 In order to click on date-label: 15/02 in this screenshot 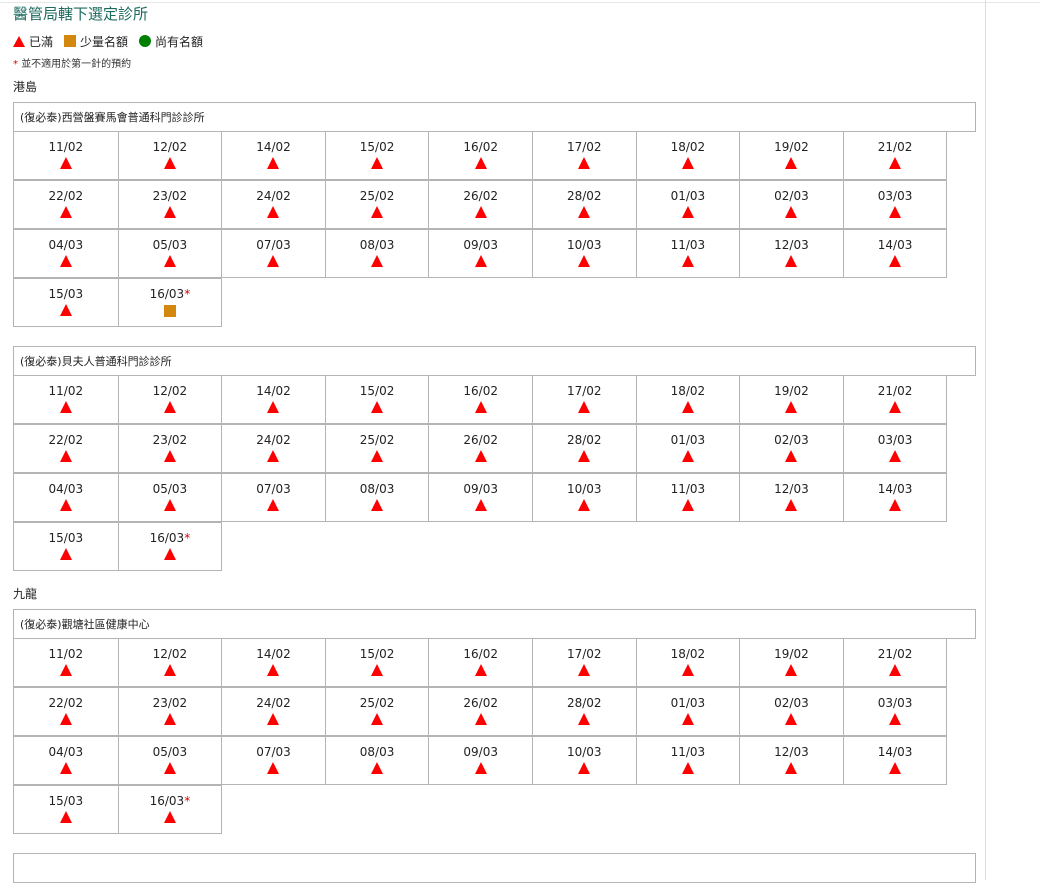, I will do `click(377, 147)`.